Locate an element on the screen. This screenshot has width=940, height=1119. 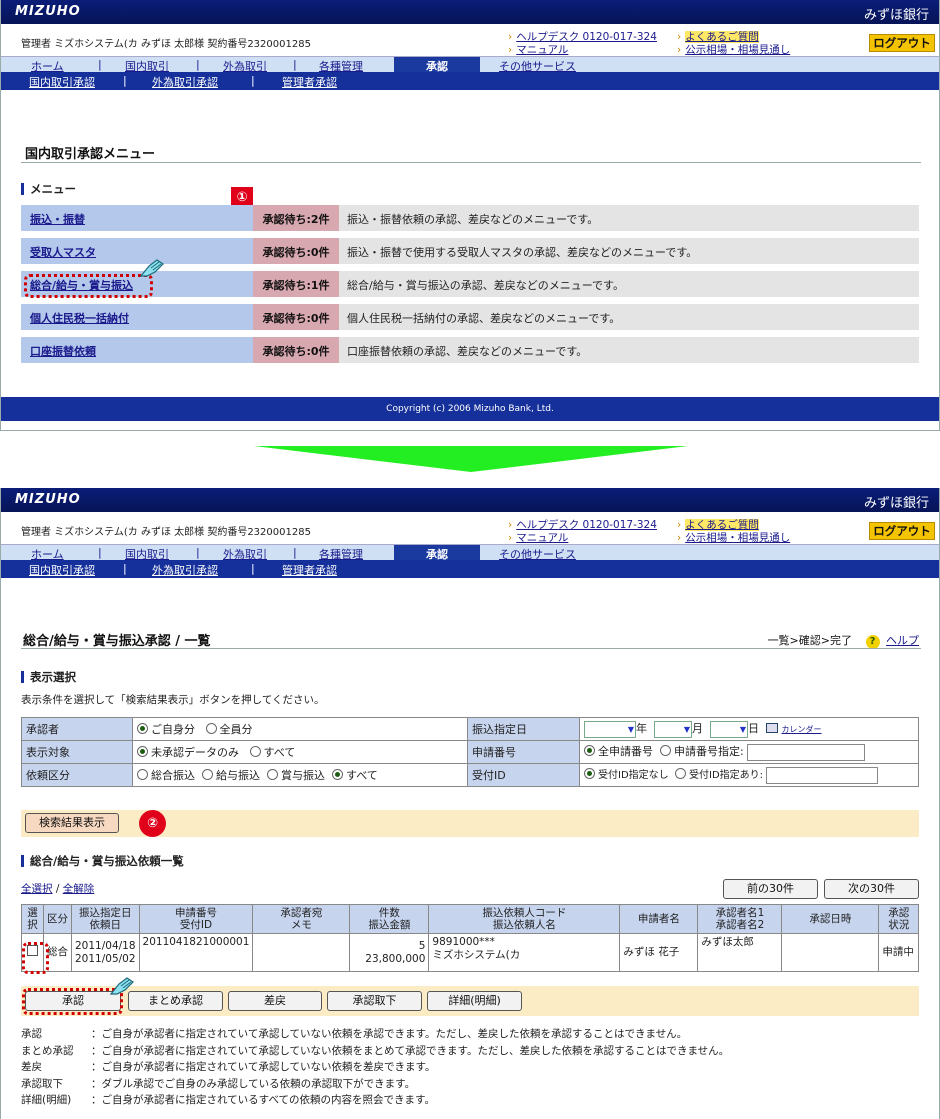
mizuho-logo: MIZUHO is located at coordinates (48, 11).